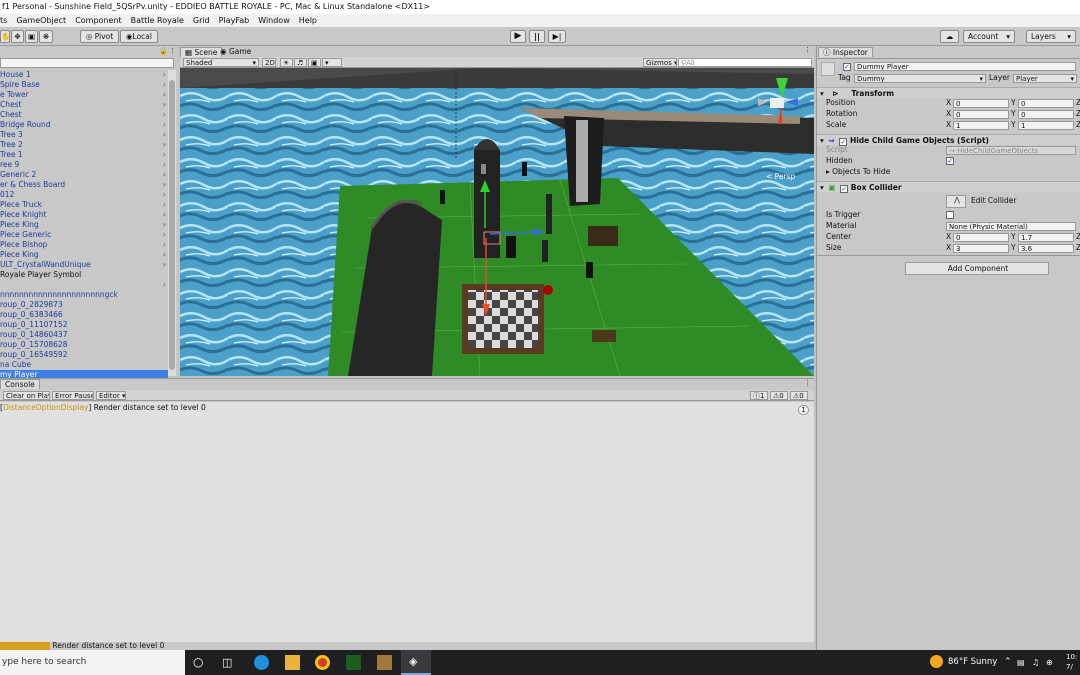 The image size is (1080, 675). I want to click on minecraft-icon, so click(384, 662).